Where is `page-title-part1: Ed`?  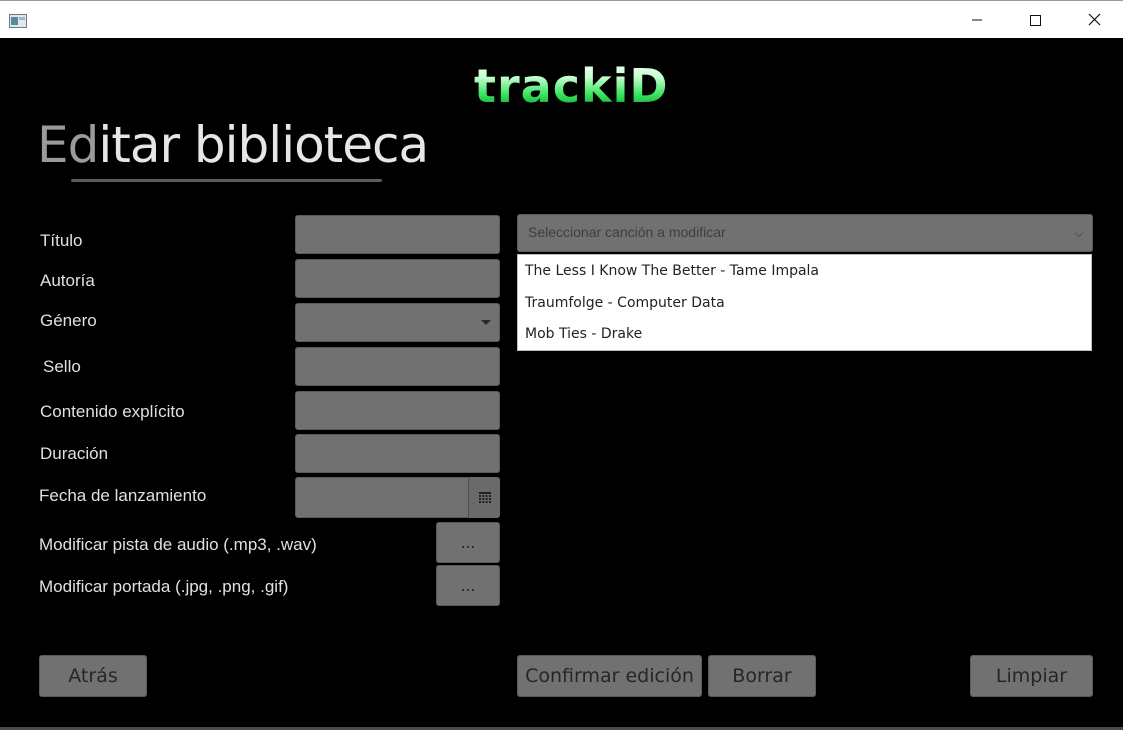
page-title-part1: Ed is located at coordinates (68, 145).